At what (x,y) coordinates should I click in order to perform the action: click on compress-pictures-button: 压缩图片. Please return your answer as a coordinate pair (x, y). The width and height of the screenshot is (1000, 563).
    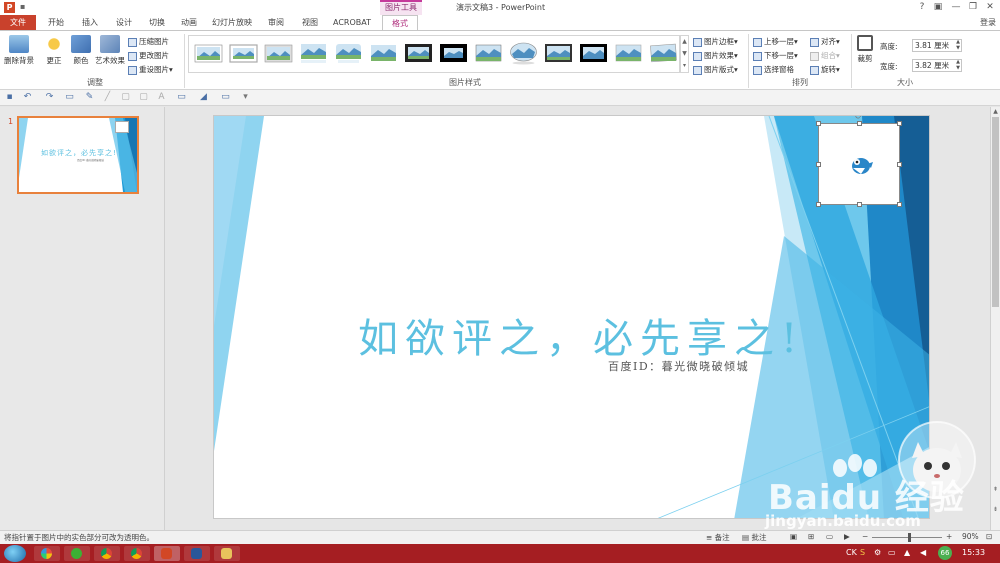
    Looking at the image, I should click on (148, 41).